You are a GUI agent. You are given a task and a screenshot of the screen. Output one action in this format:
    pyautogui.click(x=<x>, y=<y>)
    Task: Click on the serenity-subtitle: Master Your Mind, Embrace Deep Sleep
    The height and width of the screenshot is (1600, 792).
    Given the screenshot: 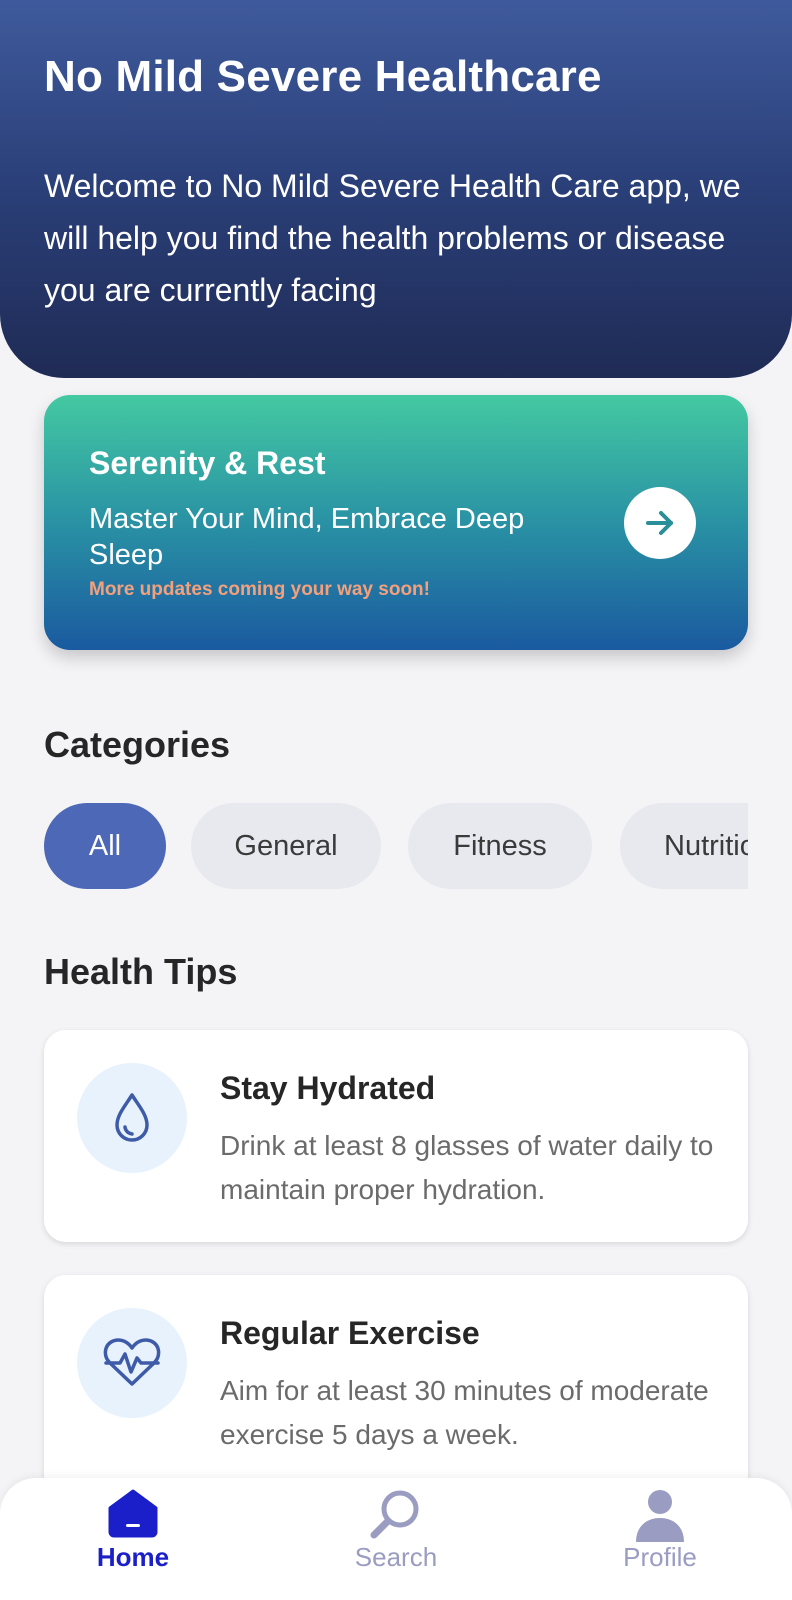 What is the action you would take?
    pyautogui.click(x=307, y=537)
    